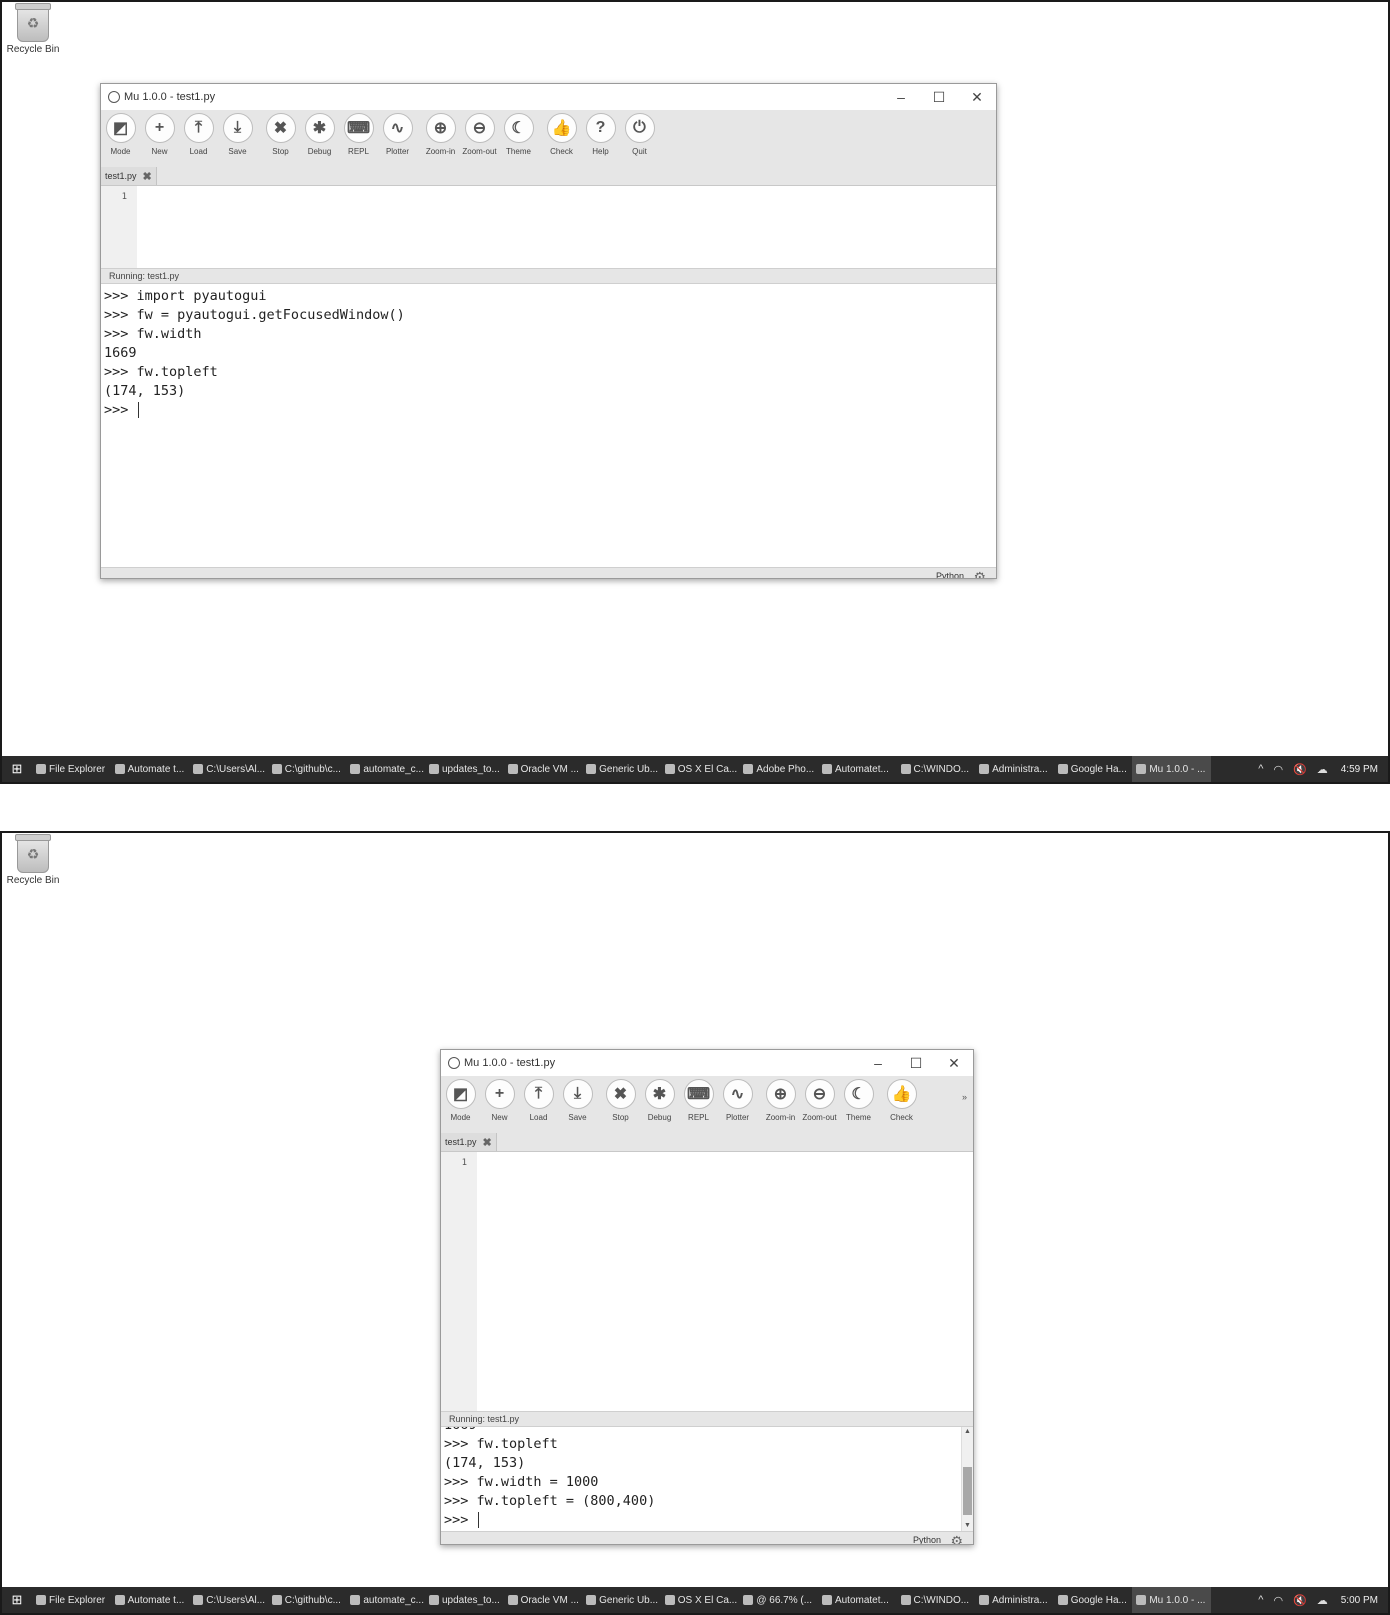 This screenshot has width=1390, height=1615. Describe the element at coordinates (639, 134) in the screenshot. I see `toolbar-quit-button: ⏻ Quit` at that location.